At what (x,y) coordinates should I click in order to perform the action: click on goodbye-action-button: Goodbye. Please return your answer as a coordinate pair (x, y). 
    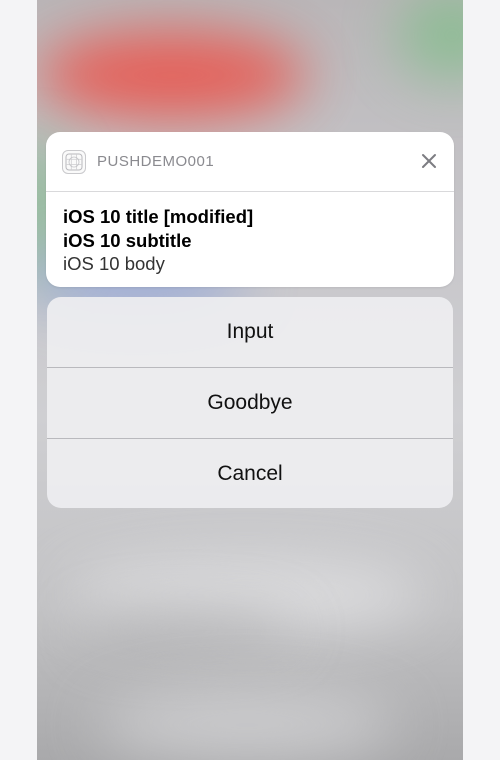
    Looking at the image, I should click on (250, 402).